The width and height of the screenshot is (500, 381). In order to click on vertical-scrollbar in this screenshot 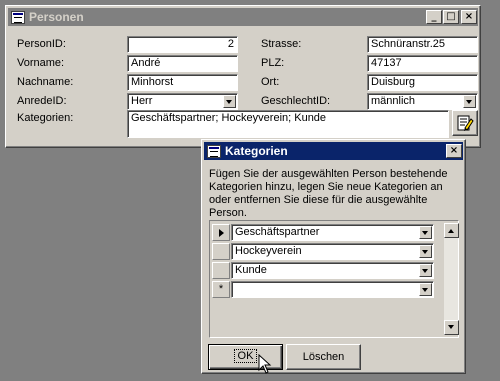, I will do `click(451, 279)`.